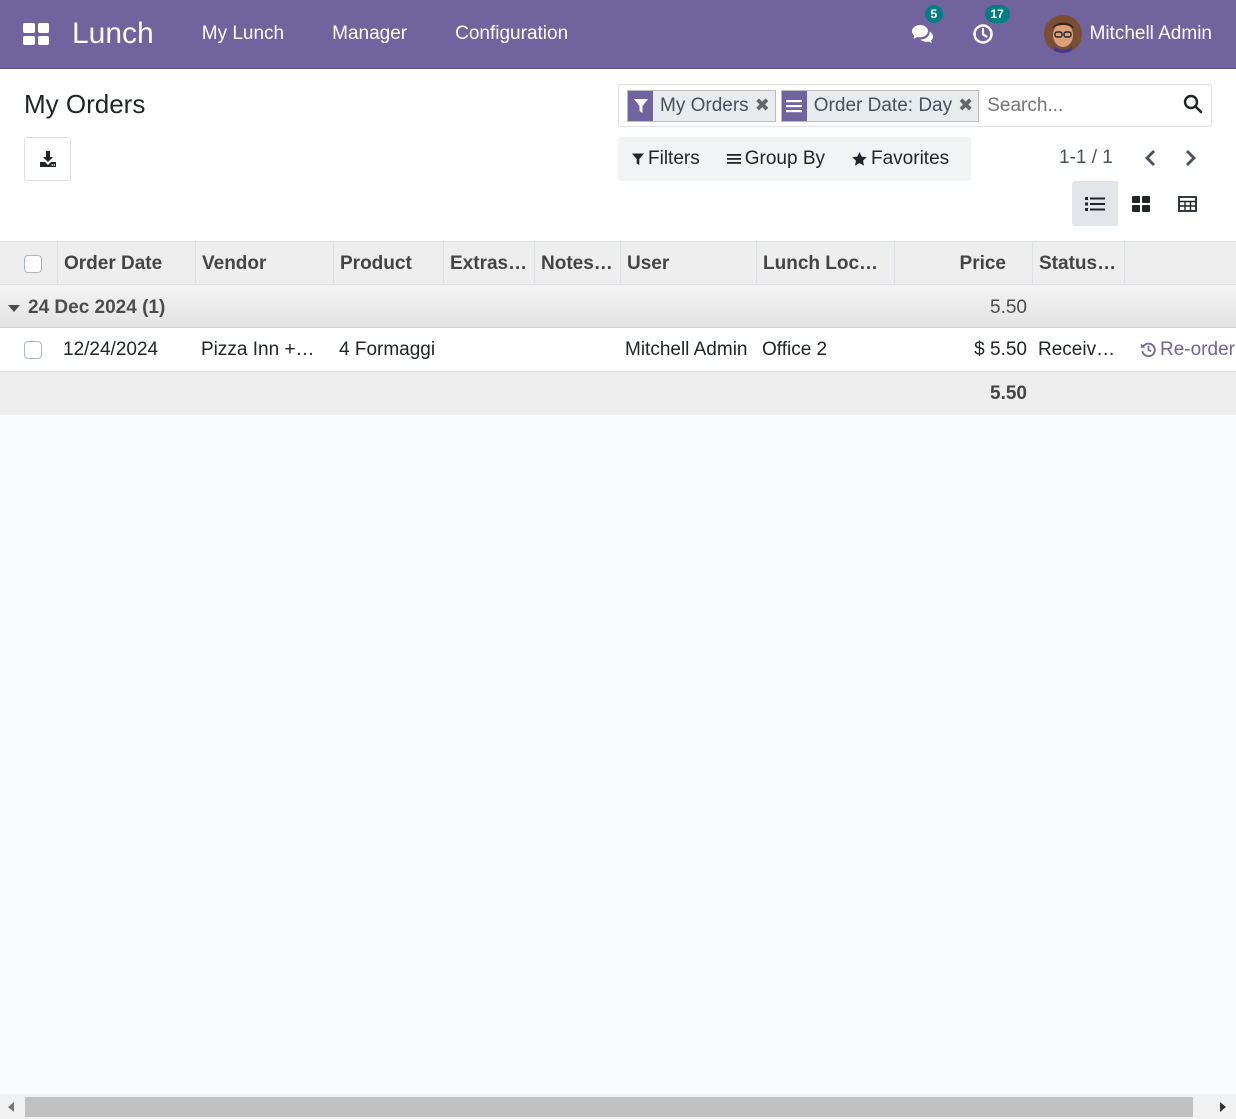  I want to click on group-by-dropdown: Group By, so click(775, 159).